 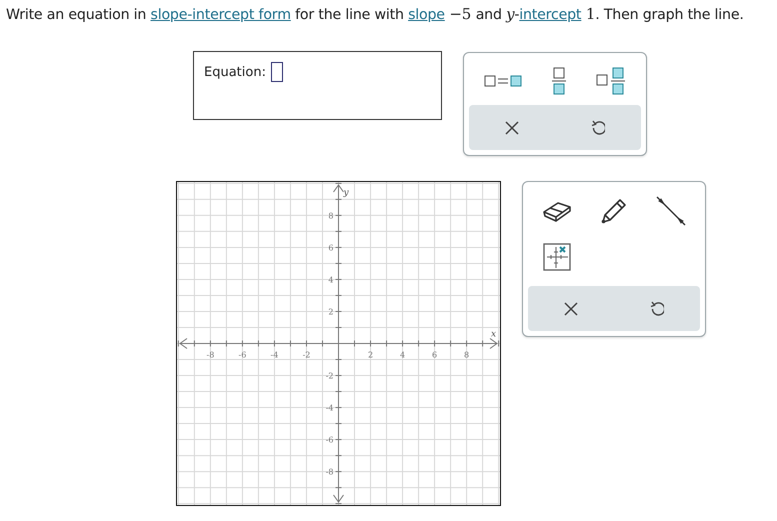 I want to click on y-tick-label: 4, so click(x=331, y=279).